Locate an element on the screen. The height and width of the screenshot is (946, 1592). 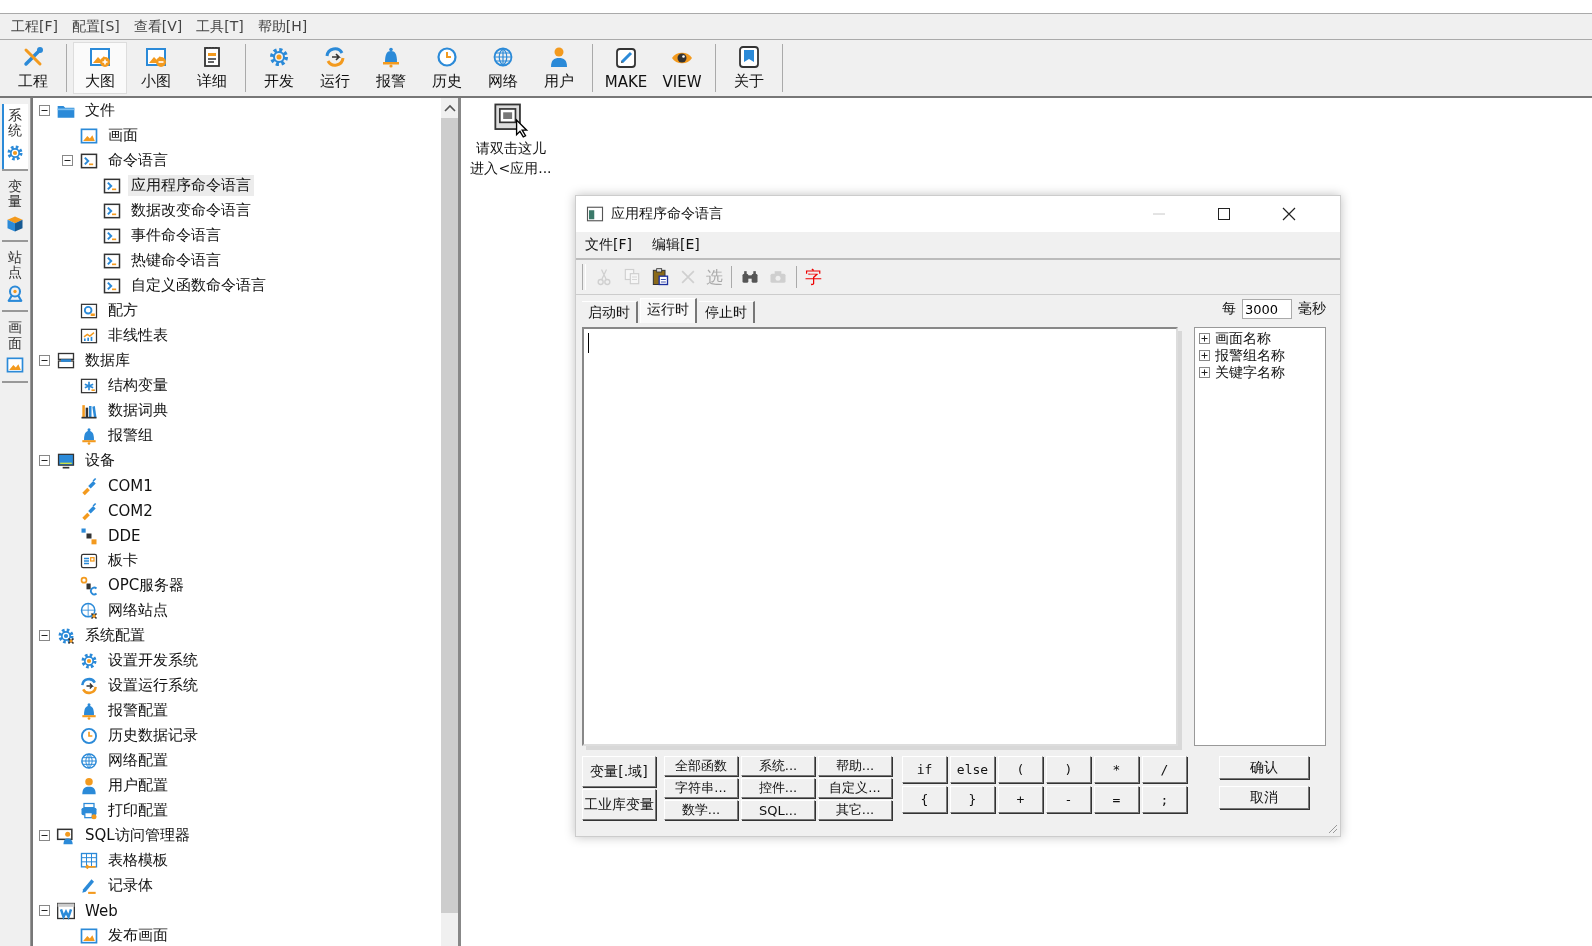
operator-button: - is located at coordinates (1068, 799).